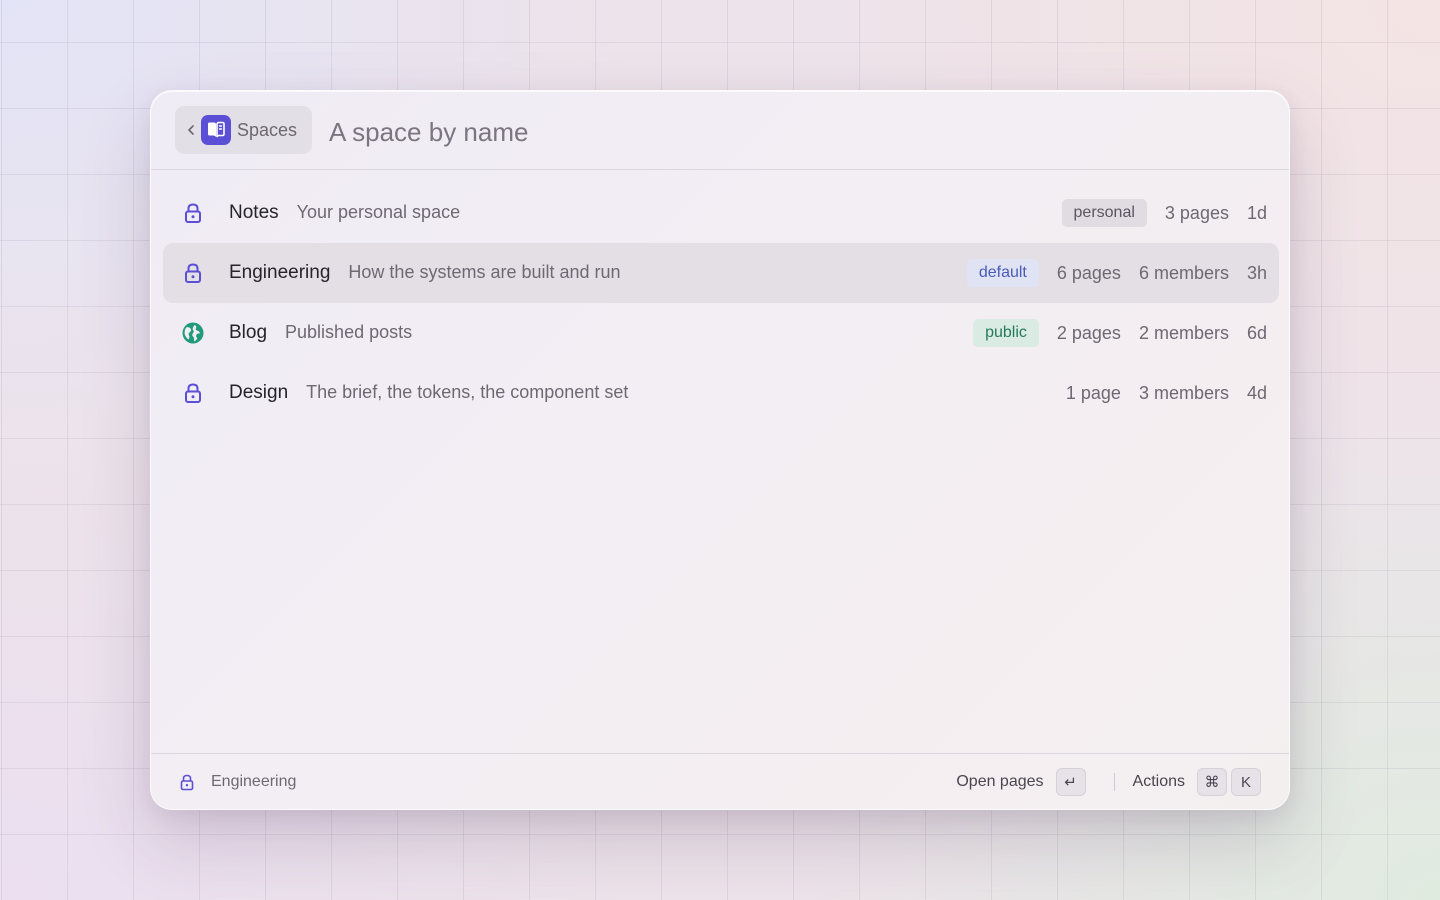 The height and width of the screenshot is (900, 1440). I want to click on space-name: Design, so click(259, 392).